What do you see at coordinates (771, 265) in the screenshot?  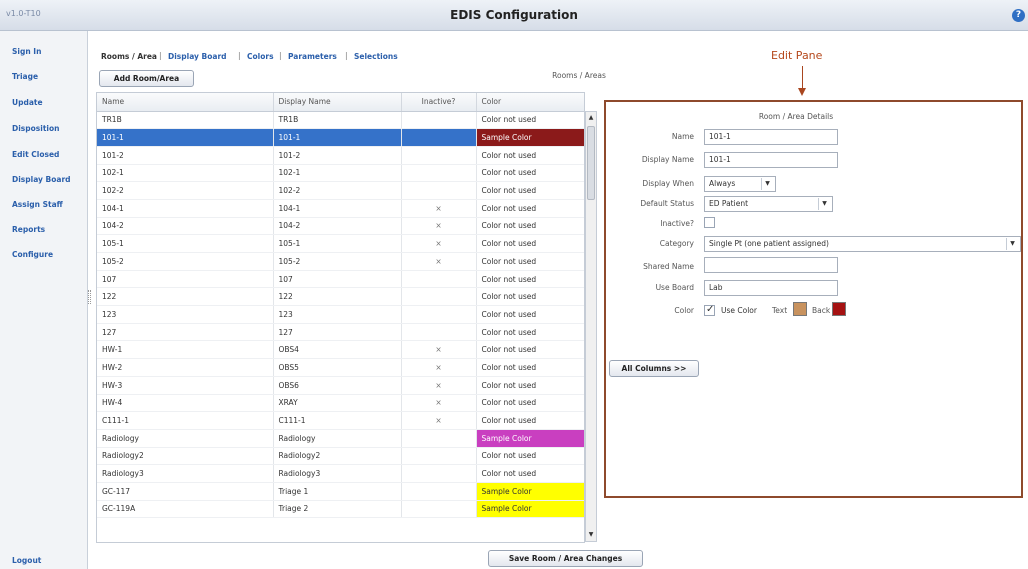 I see `shared-name-field` at bounding box center [771, 265].